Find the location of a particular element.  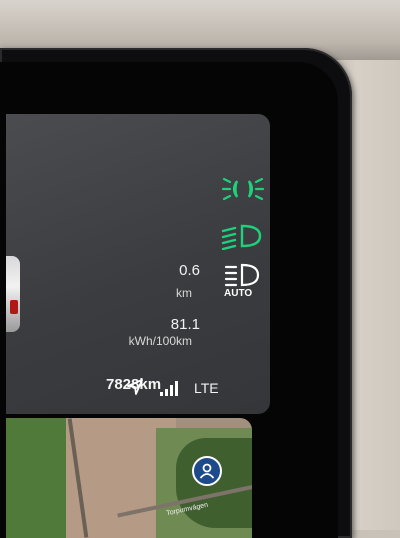

car-icon is located at coordinates (13, 294).